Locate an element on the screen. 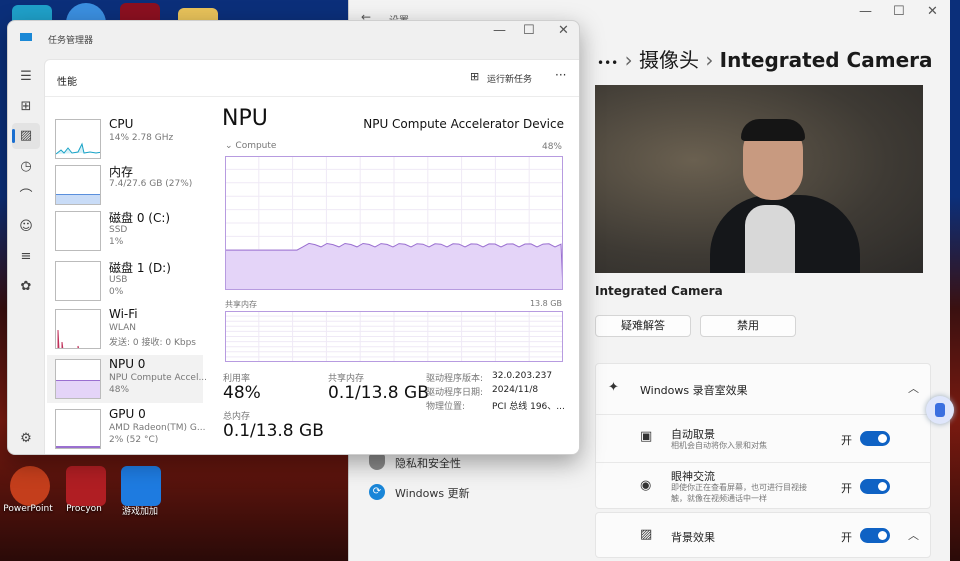 The width and height of the screenshot is (960, 561). graph-max: 48% is located at coordinates (551, 147).